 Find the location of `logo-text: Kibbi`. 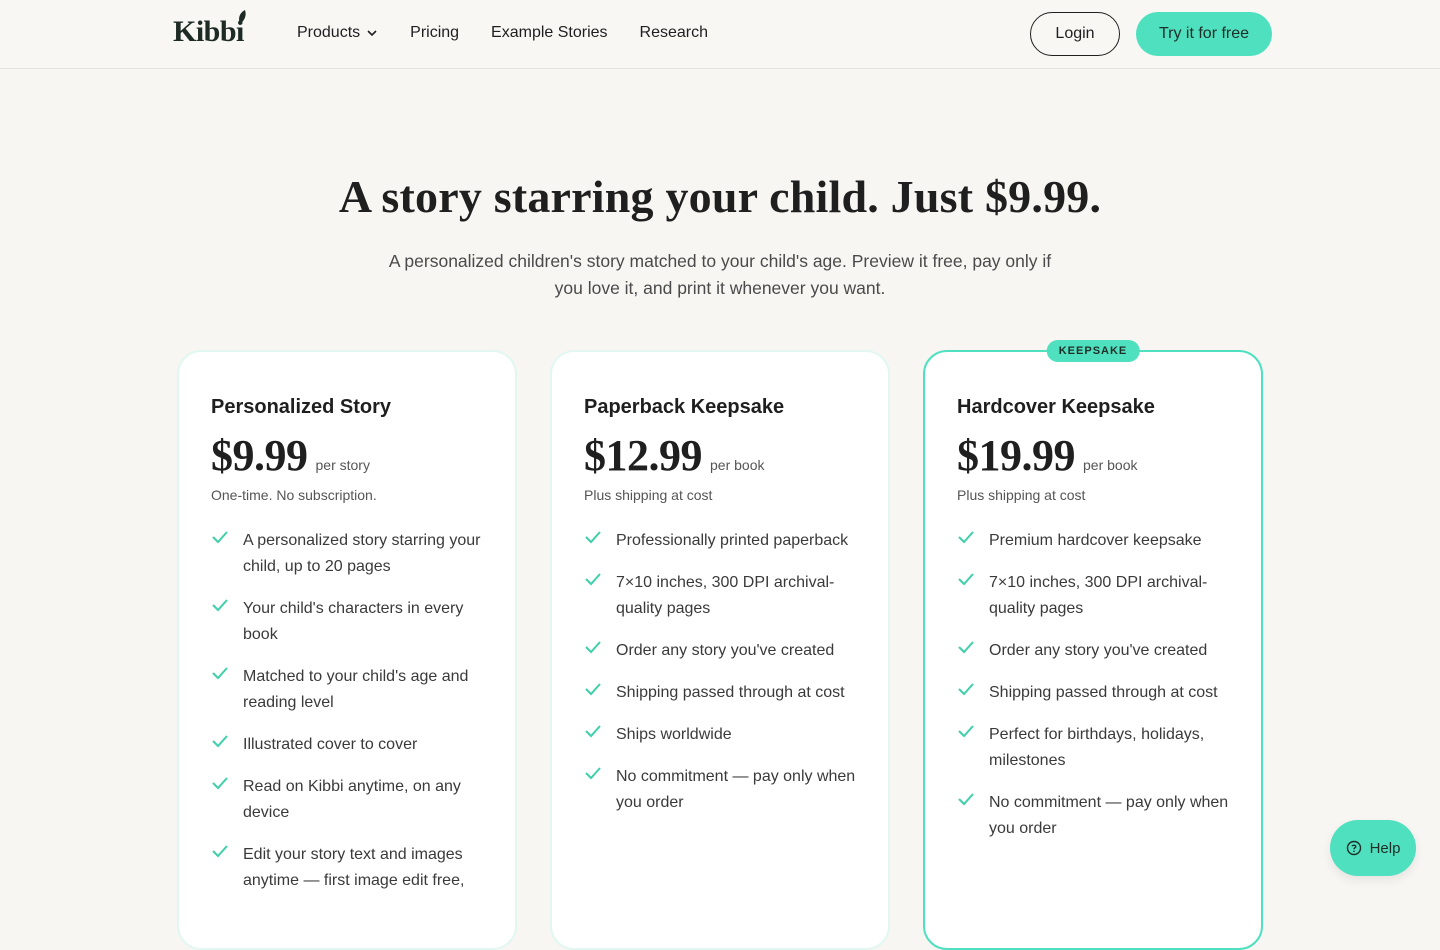

logo-text: Kibbi is located at coordinates (208, 31).